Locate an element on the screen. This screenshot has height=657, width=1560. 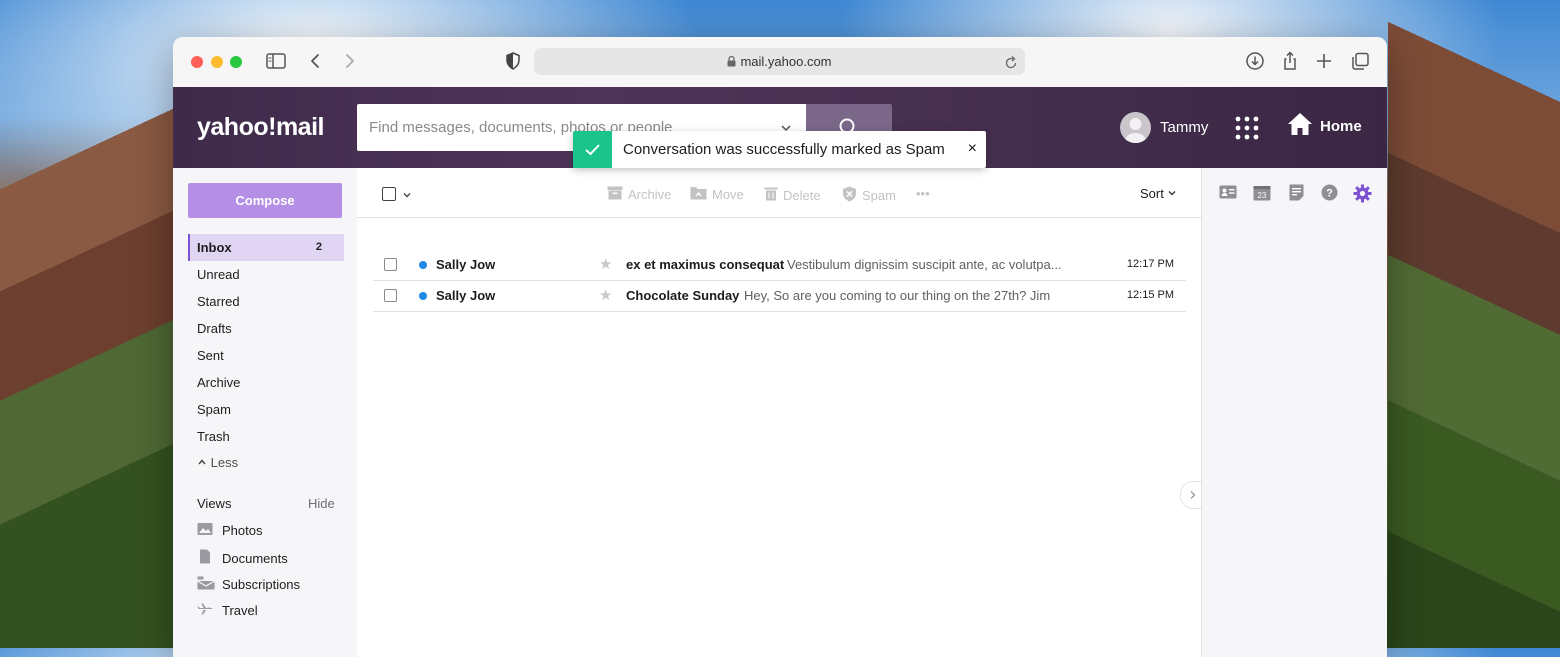
downloads-icon is located at coordinates (1256, 62).